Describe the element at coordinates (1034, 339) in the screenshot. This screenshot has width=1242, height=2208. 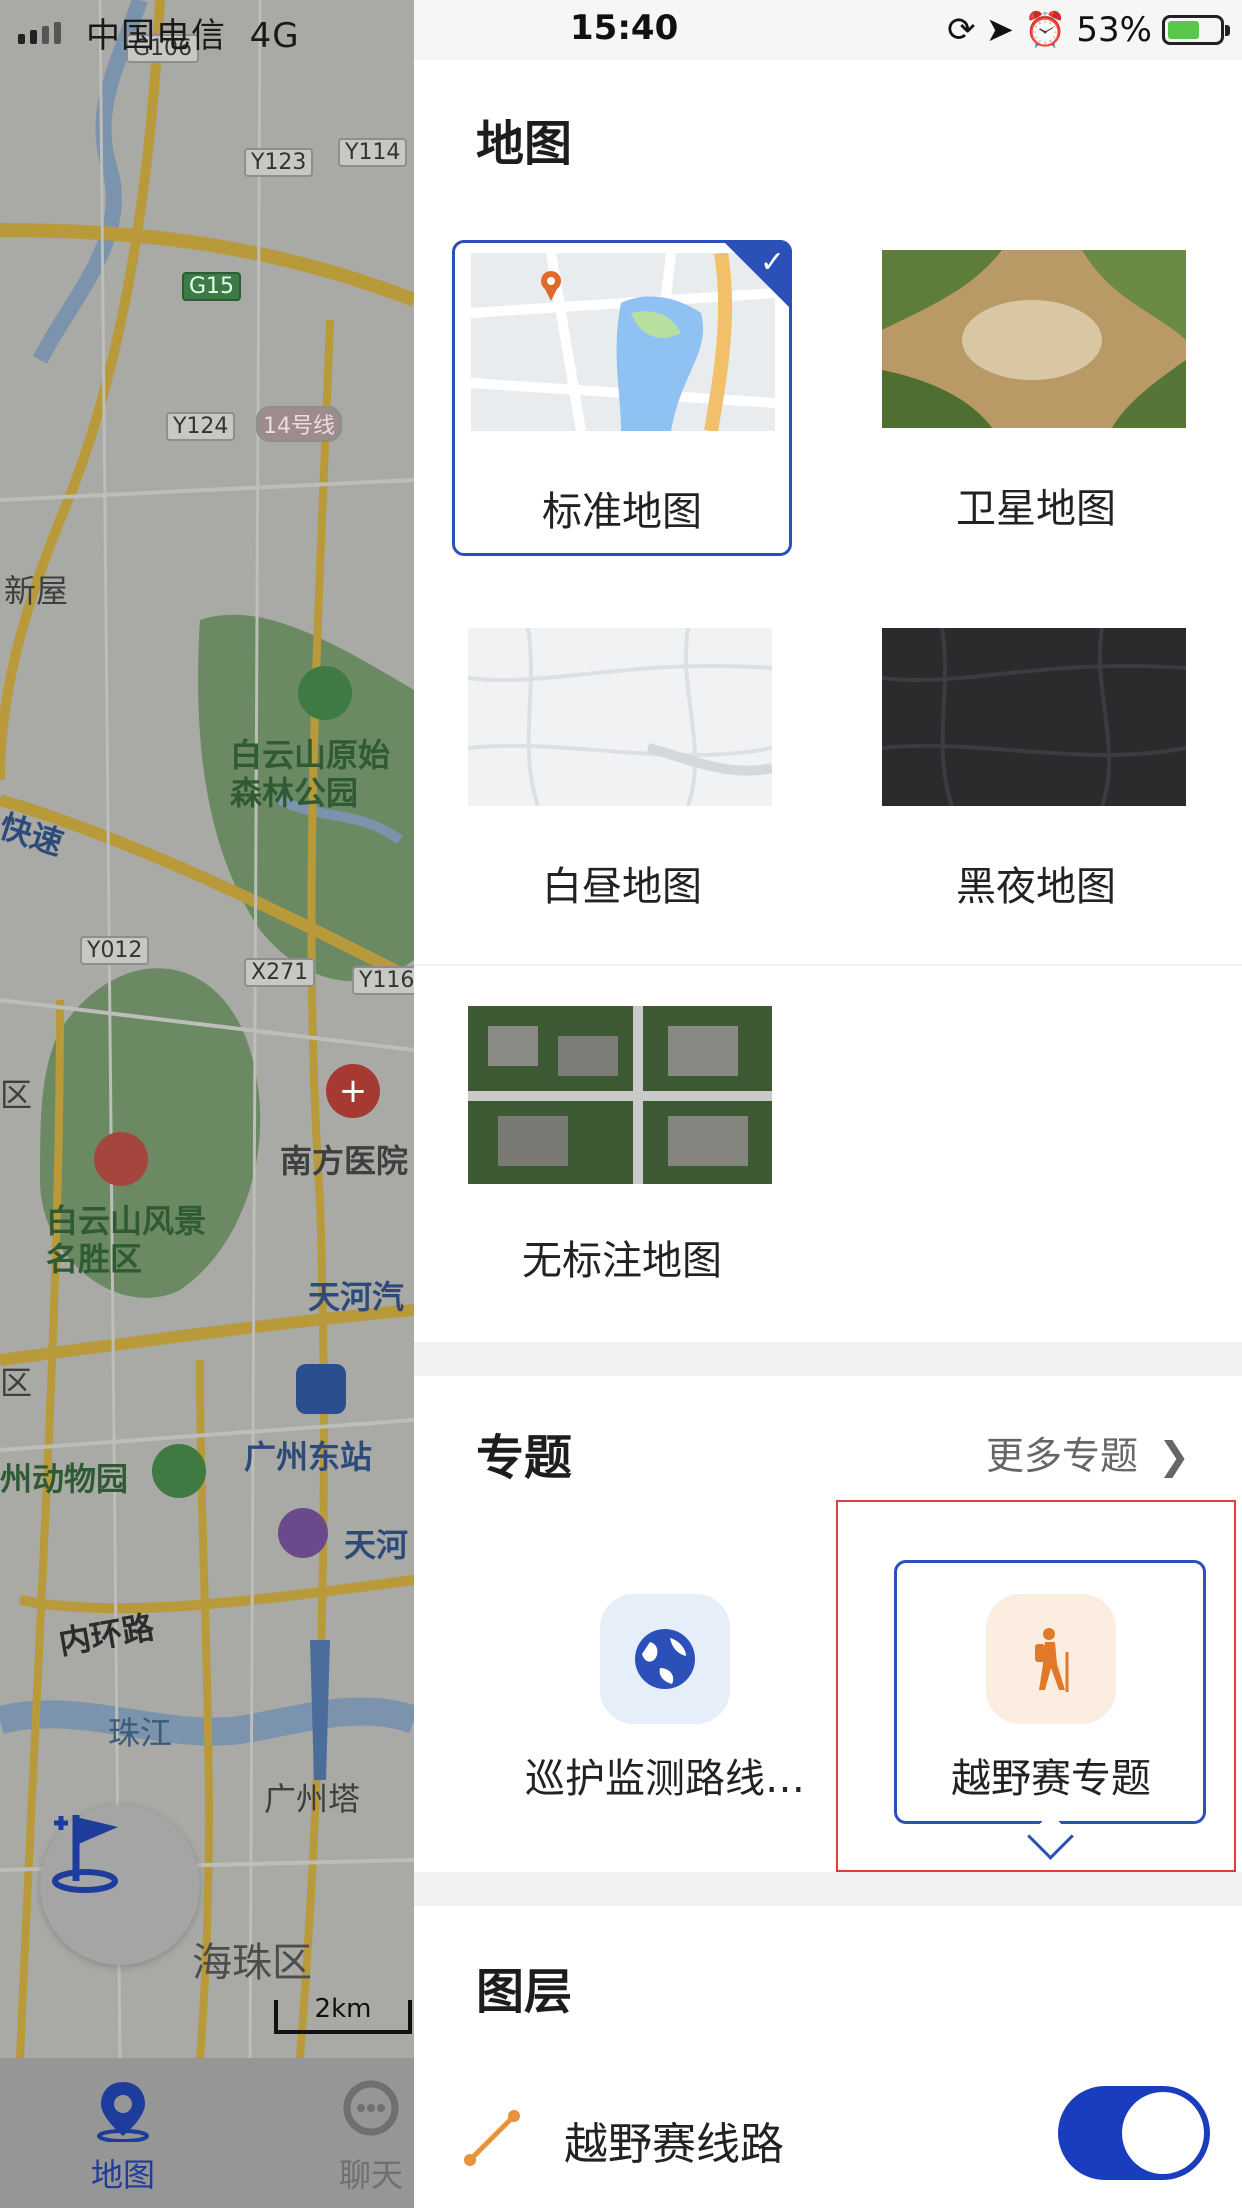
I see `satellite-map-thumbnail` at that location.